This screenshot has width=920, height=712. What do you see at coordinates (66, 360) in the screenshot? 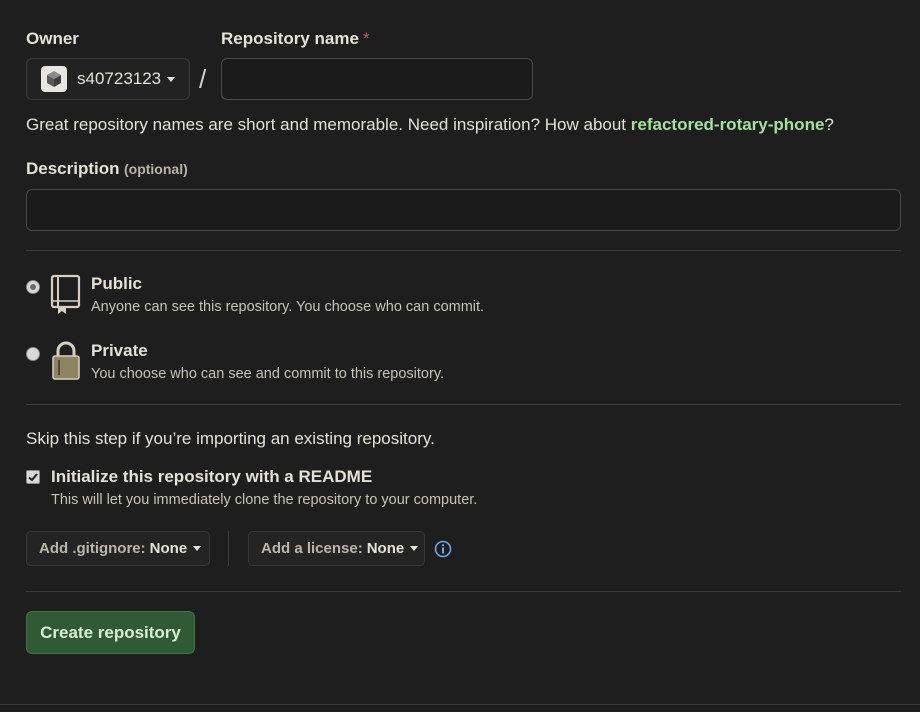
I see `lock-icon` at bounding box center [66, 360].